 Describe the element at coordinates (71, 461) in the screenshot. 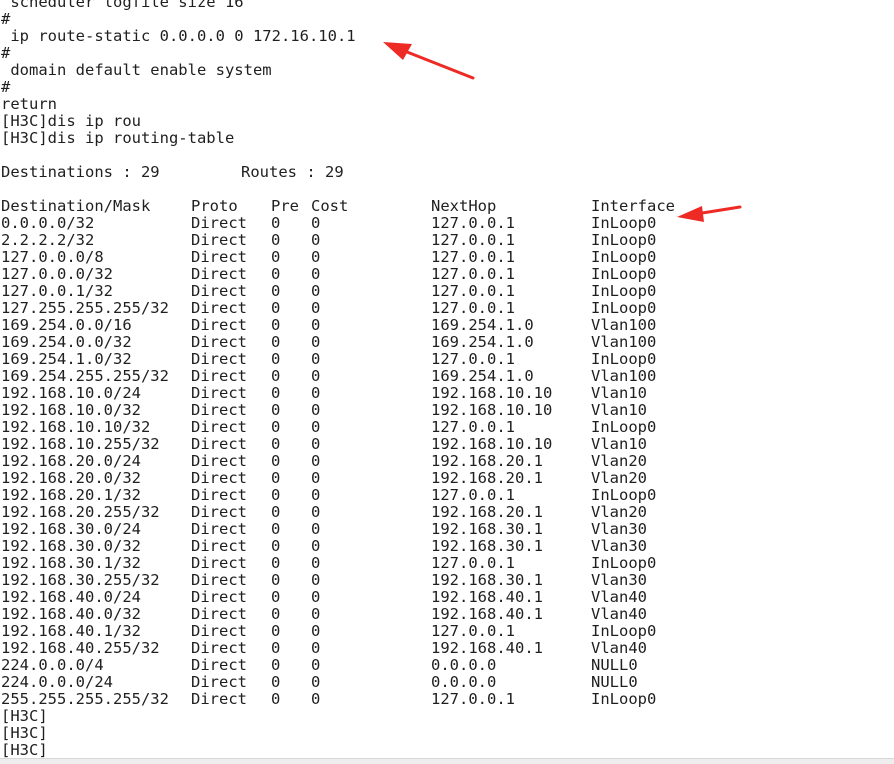

I see `route-destination: 192.168.20.0/24` at that location.